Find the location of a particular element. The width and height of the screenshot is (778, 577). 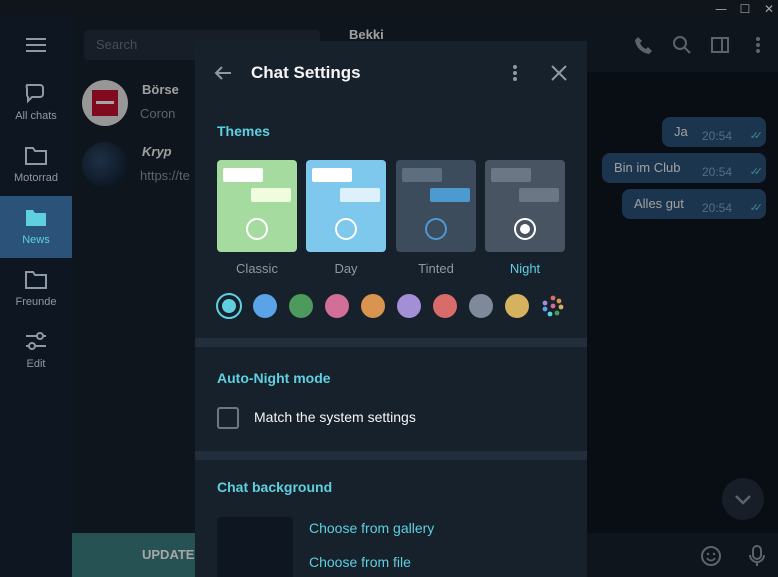

theme-label: Day is located at coordinates (346, 268).